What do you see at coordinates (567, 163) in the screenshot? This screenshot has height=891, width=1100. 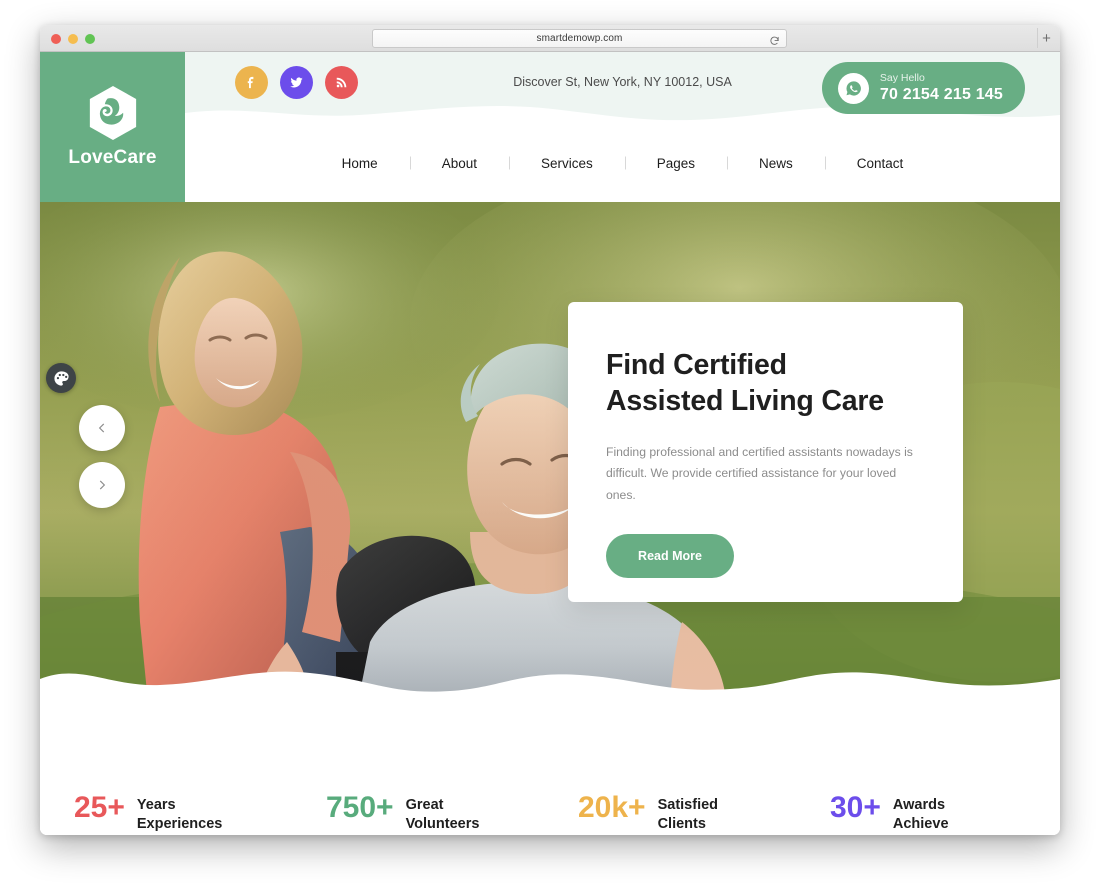 I see `nav-item-services: Services` at bounding box center [567, 163].